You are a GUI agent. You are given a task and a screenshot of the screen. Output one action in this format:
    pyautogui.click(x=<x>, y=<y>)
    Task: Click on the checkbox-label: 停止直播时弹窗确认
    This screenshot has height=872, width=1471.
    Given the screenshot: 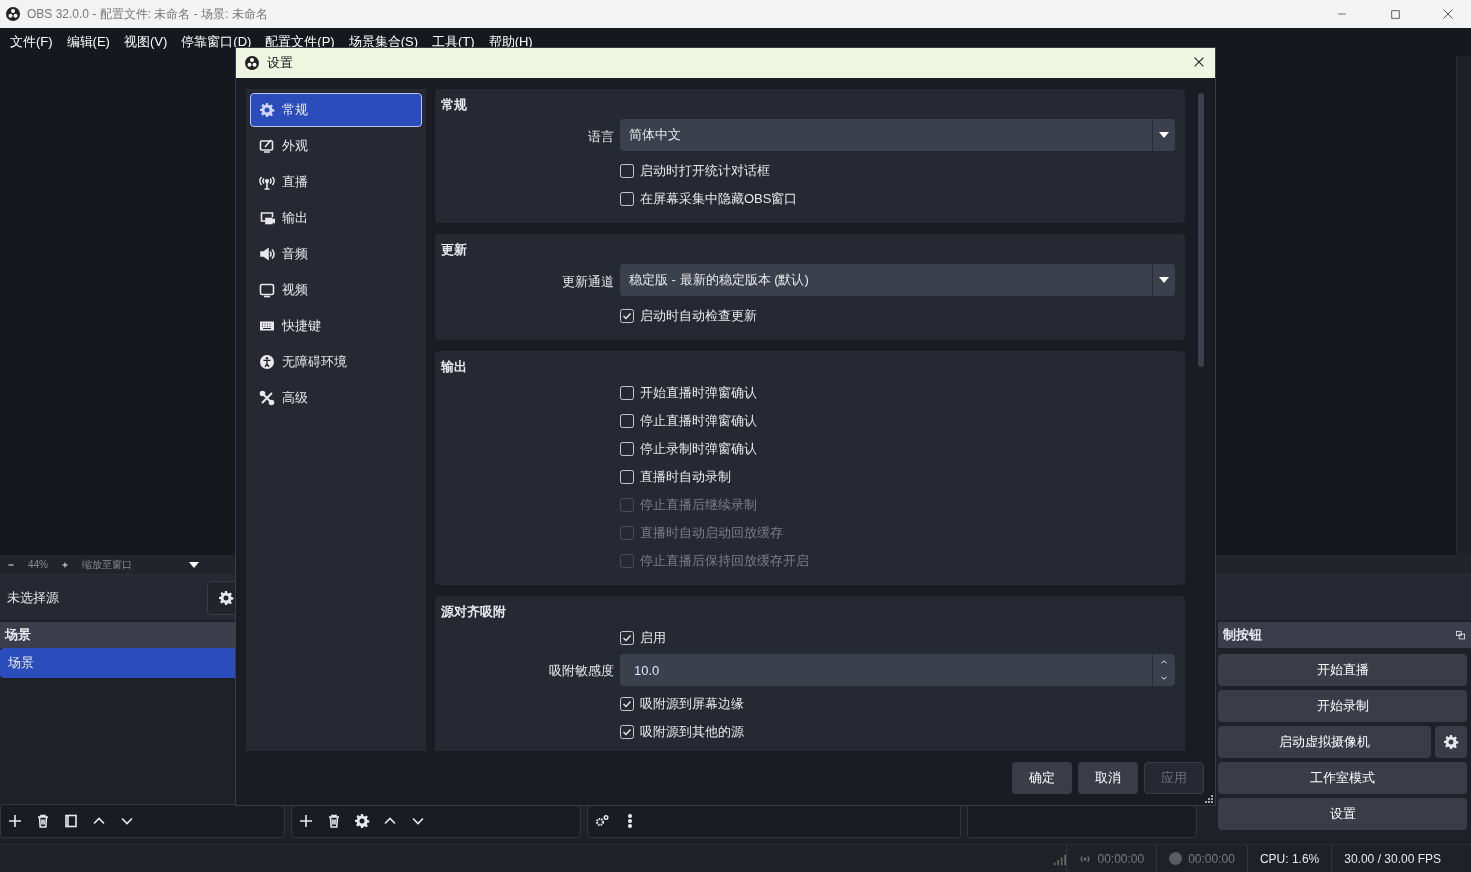 What is the action you would take?
    pyautogui.click(x=698, y=421)
    